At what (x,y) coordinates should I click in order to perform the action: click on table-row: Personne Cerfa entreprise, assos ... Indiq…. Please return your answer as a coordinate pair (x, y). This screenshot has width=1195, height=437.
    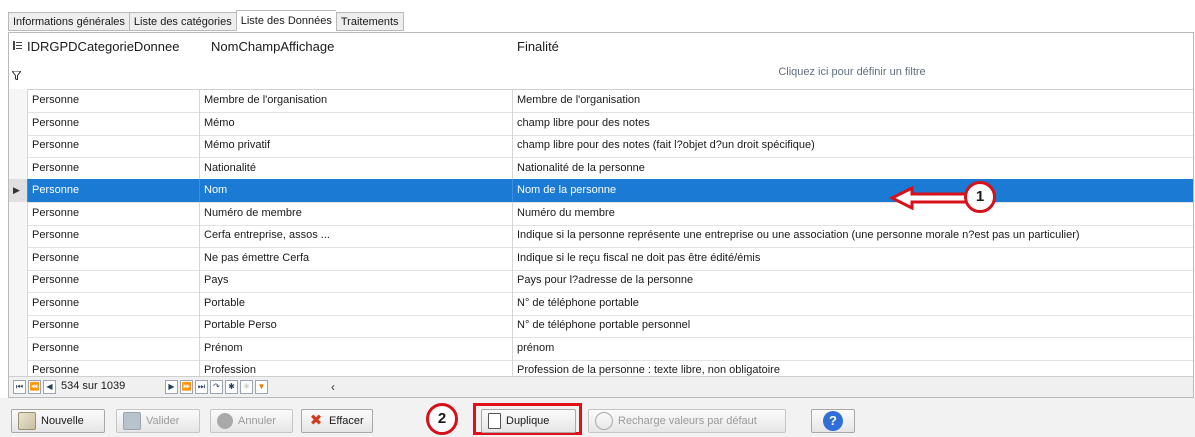
    Looking at the image, I should click on (601, 236).